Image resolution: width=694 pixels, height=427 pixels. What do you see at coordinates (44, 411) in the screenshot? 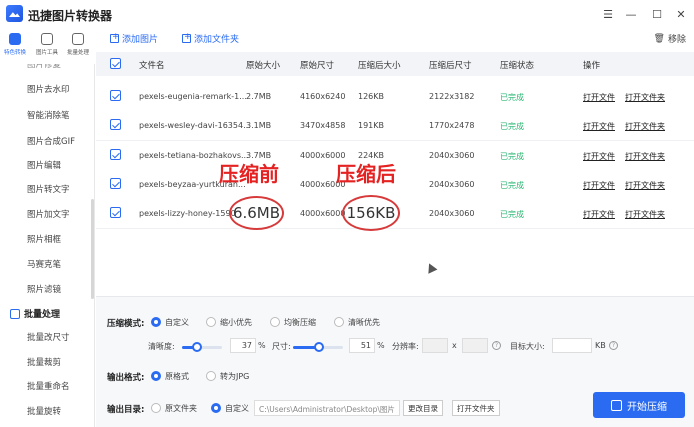
I see `sidebar-item: 批量旋转` at bounding box center [44, 411].